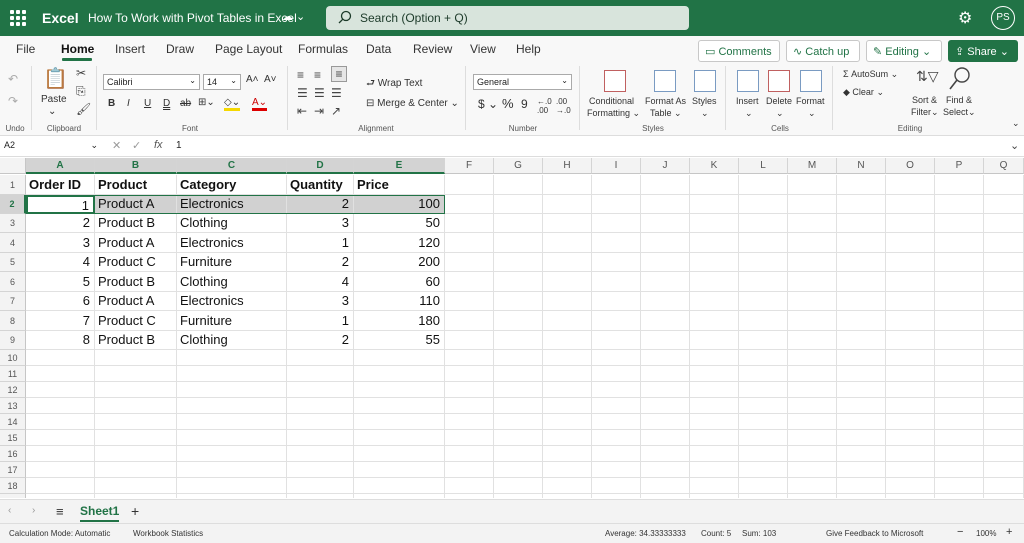  What do you see at coordinates (13, 486) in the screenshot?
I see `row-header: 18` at bounding box center [13, 486].